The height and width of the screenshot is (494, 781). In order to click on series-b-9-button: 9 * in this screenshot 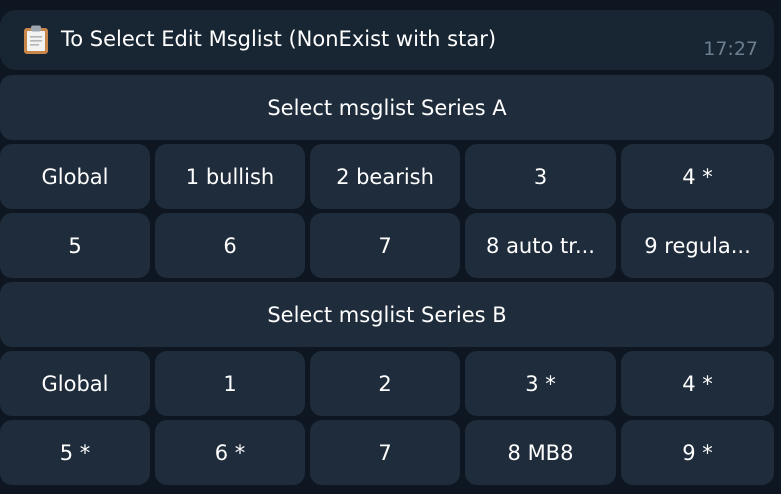, I will do `click(697, 452)`.